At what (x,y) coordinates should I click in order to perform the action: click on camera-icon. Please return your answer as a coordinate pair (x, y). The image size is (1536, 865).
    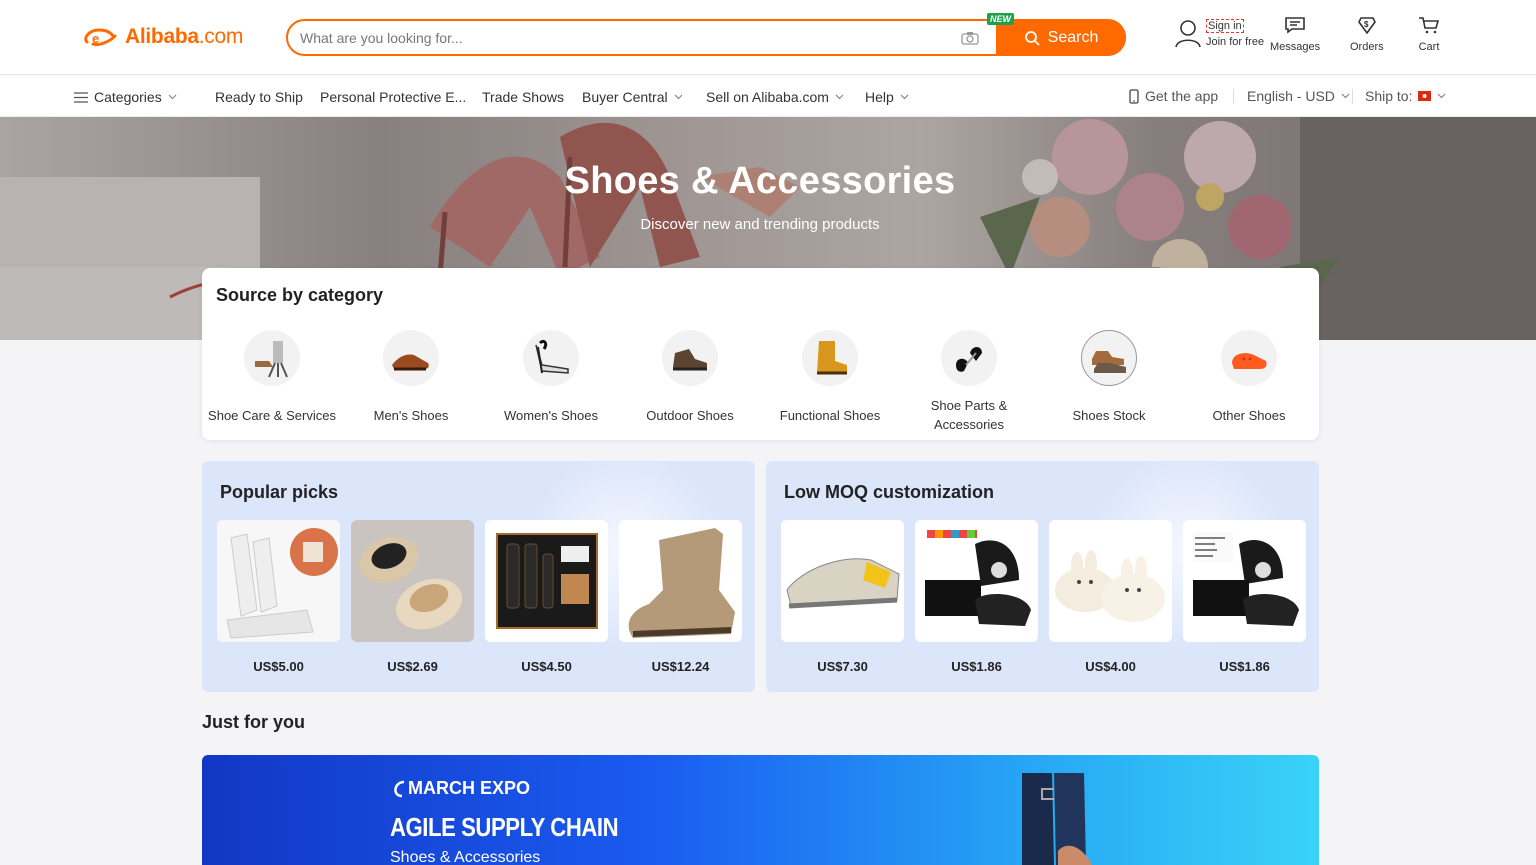
    Looking at the image, I should click on (970, 38).